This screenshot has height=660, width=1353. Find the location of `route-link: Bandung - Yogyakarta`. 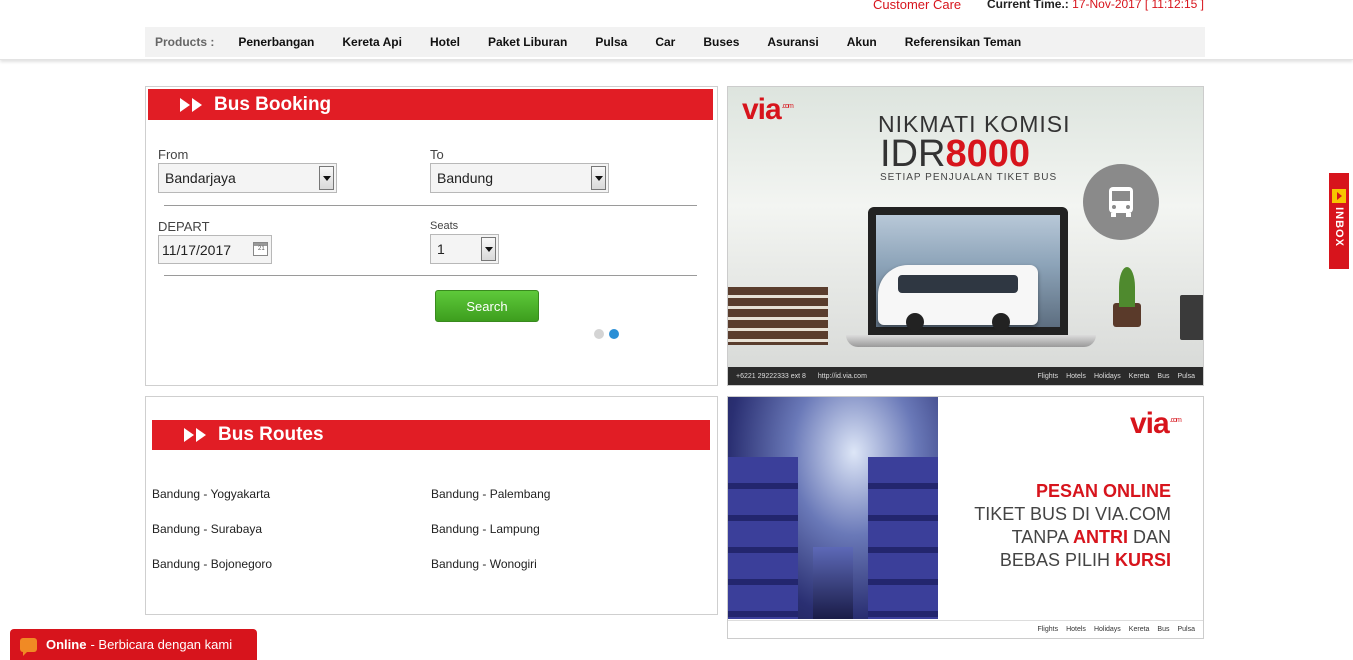

route-link: Bandung - Yogyakarta is located at coordinates (211, 494).